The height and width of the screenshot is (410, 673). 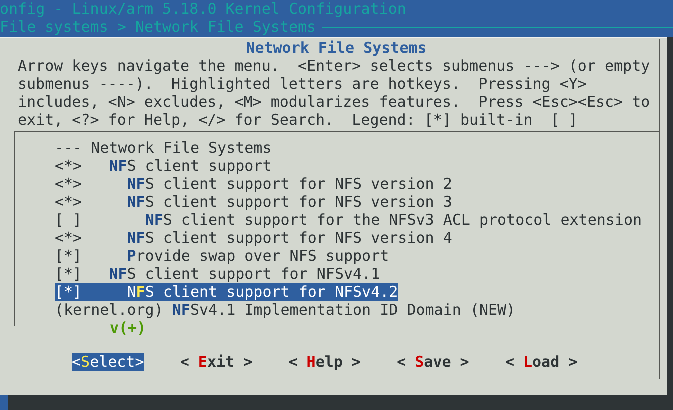 What do you see at coordinates (158, 27) in the screenshot?
I see `breadcrumb: File systems > Network File Systems` at bounding box center [158, 27].